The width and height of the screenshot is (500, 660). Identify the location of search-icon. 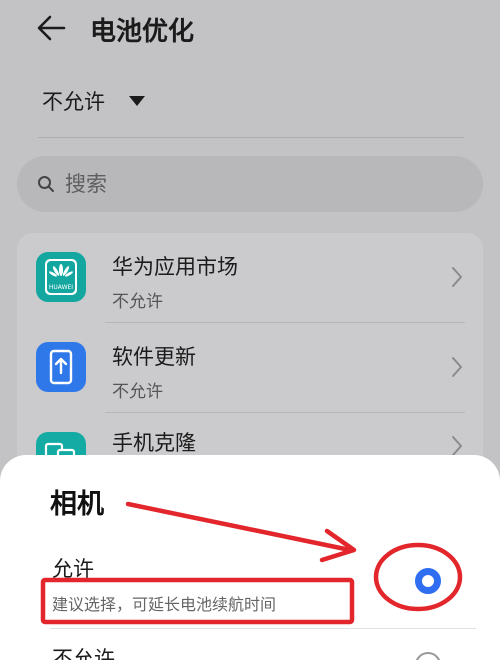
(46, 184).